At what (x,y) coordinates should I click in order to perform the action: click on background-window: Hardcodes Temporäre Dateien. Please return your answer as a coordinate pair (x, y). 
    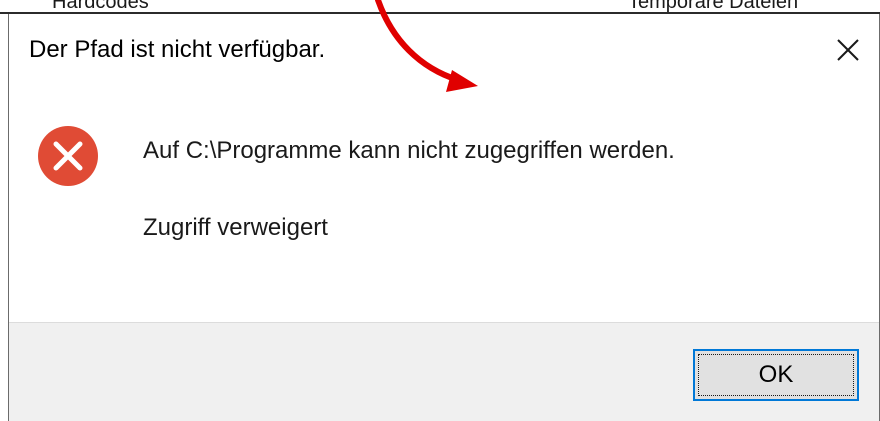
    Looking at the image, I should click on (440, 7).